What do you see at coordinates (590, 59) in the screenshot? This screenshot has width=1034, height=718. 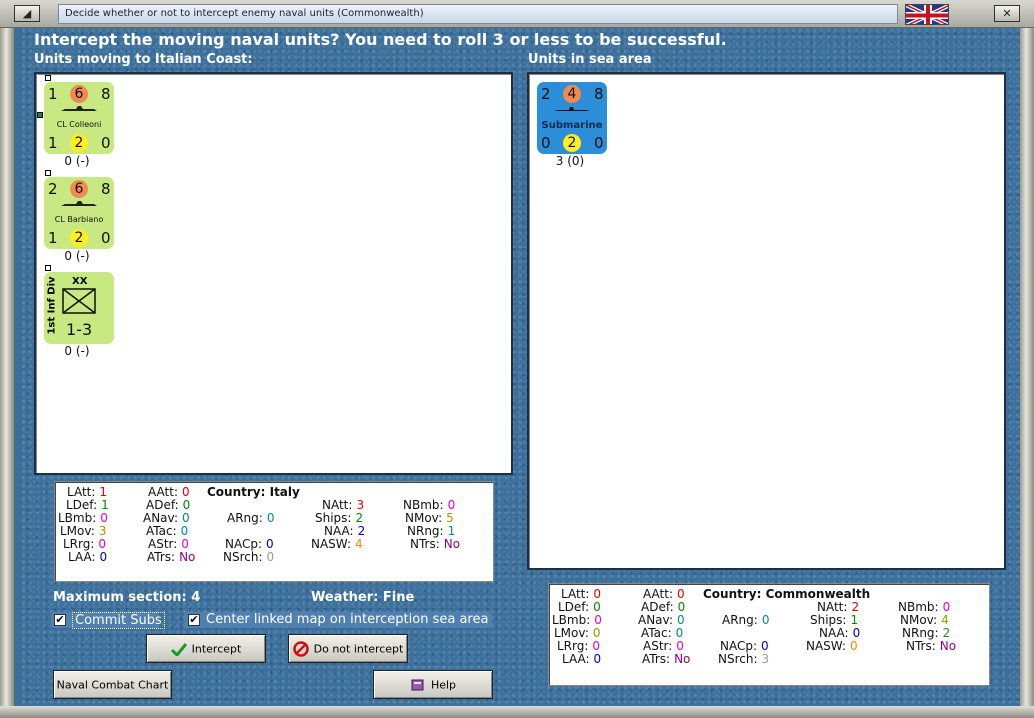 I see `sea-units-label: Units in sea area` at bounding box center [590, 59].